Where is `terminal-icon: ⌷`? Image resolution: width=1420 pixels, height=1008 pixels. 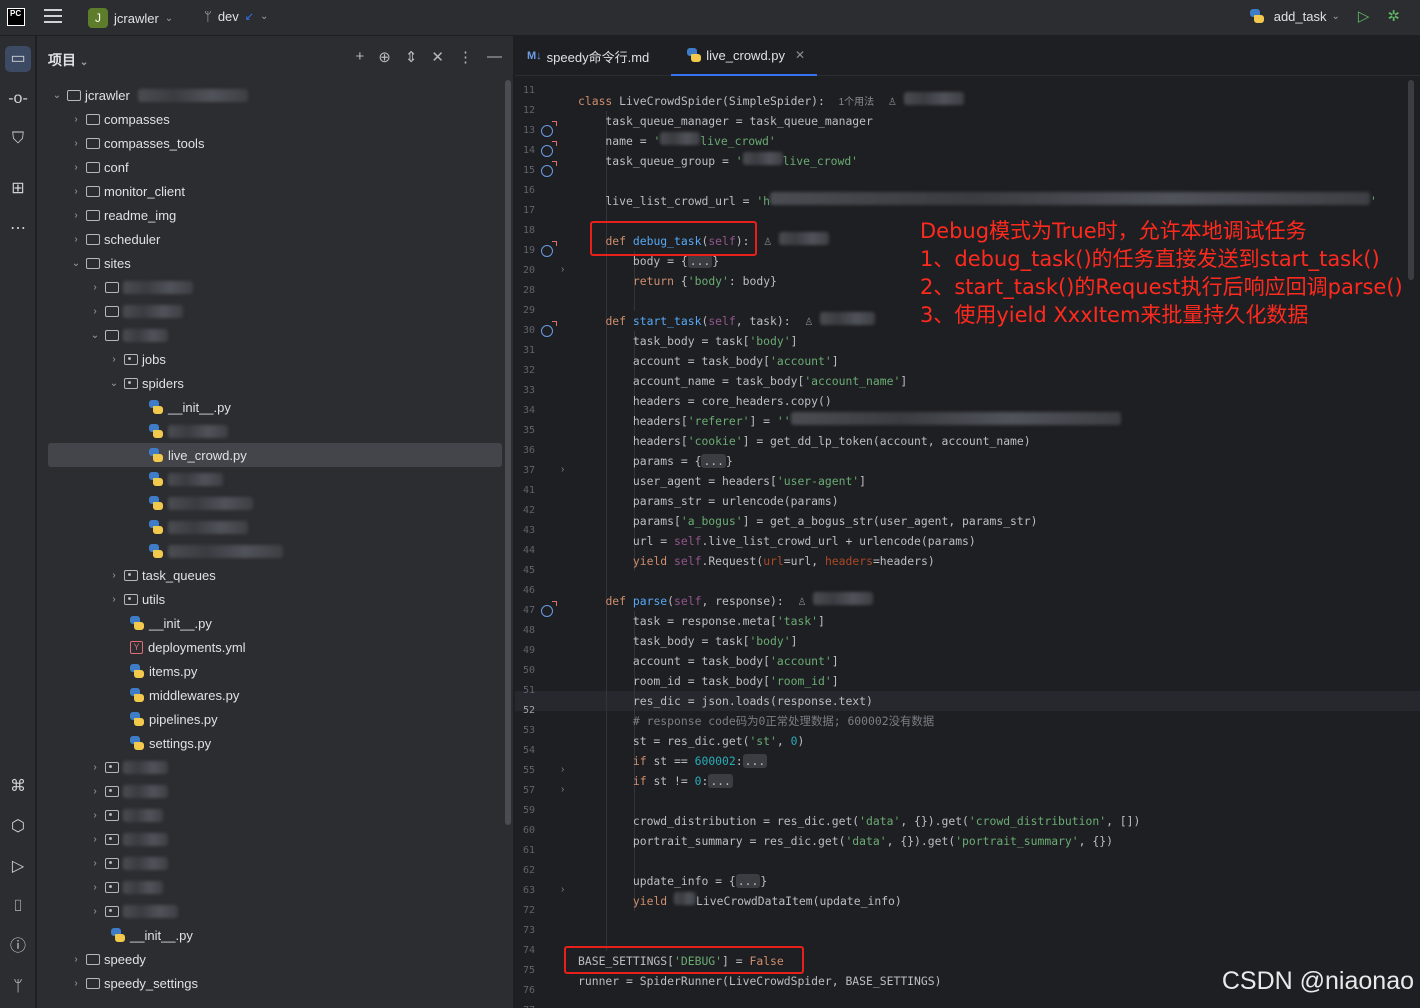
terminal-icon: ⌷ is located at coordinates (18, 907).